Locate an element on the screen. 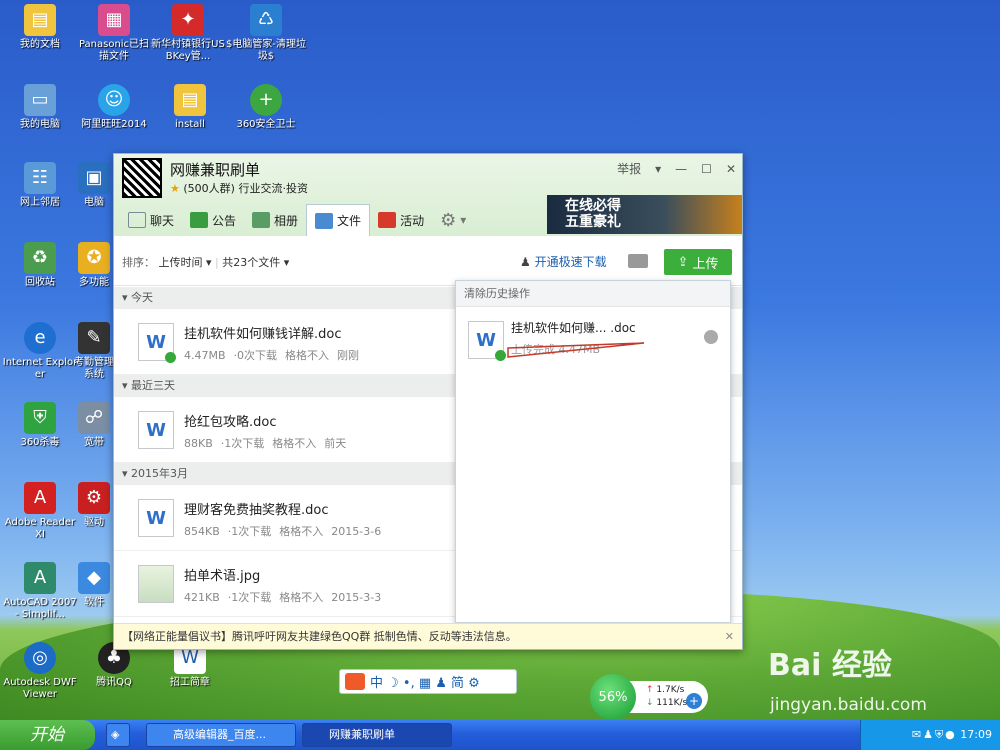 The height and width of the screenshot is (750, 1000). autocad-icon: A is located at coordinates (40, 578).